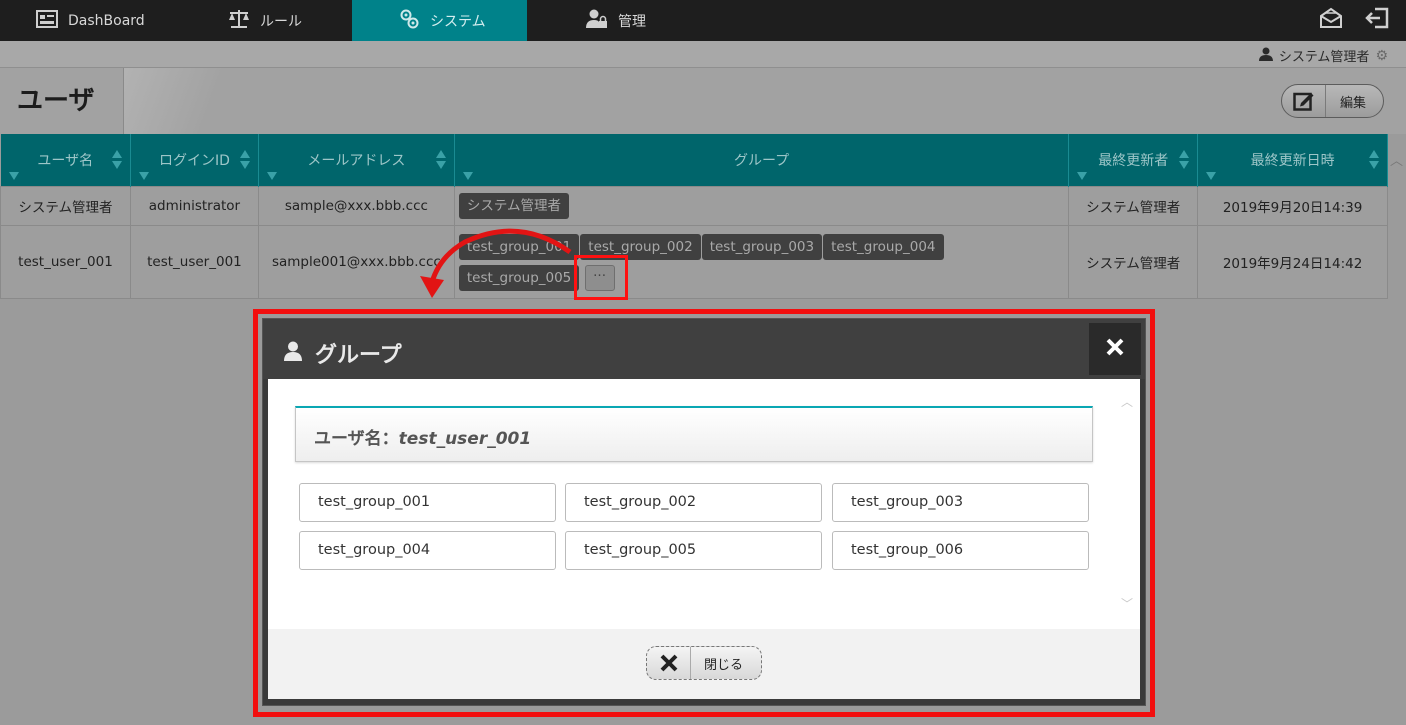 The height and width of the screenshot is (725, 1406). I want to click on col-header-updated-by: 最終更新者, so click(1133, 160).